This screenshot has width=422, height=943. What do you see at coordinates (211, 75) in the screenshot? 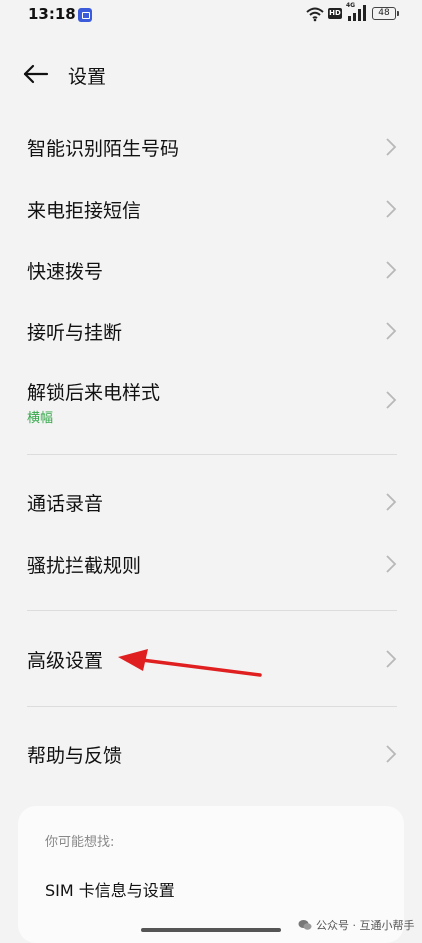
I see `page-header: 设置` at bounding box center [211, 75].